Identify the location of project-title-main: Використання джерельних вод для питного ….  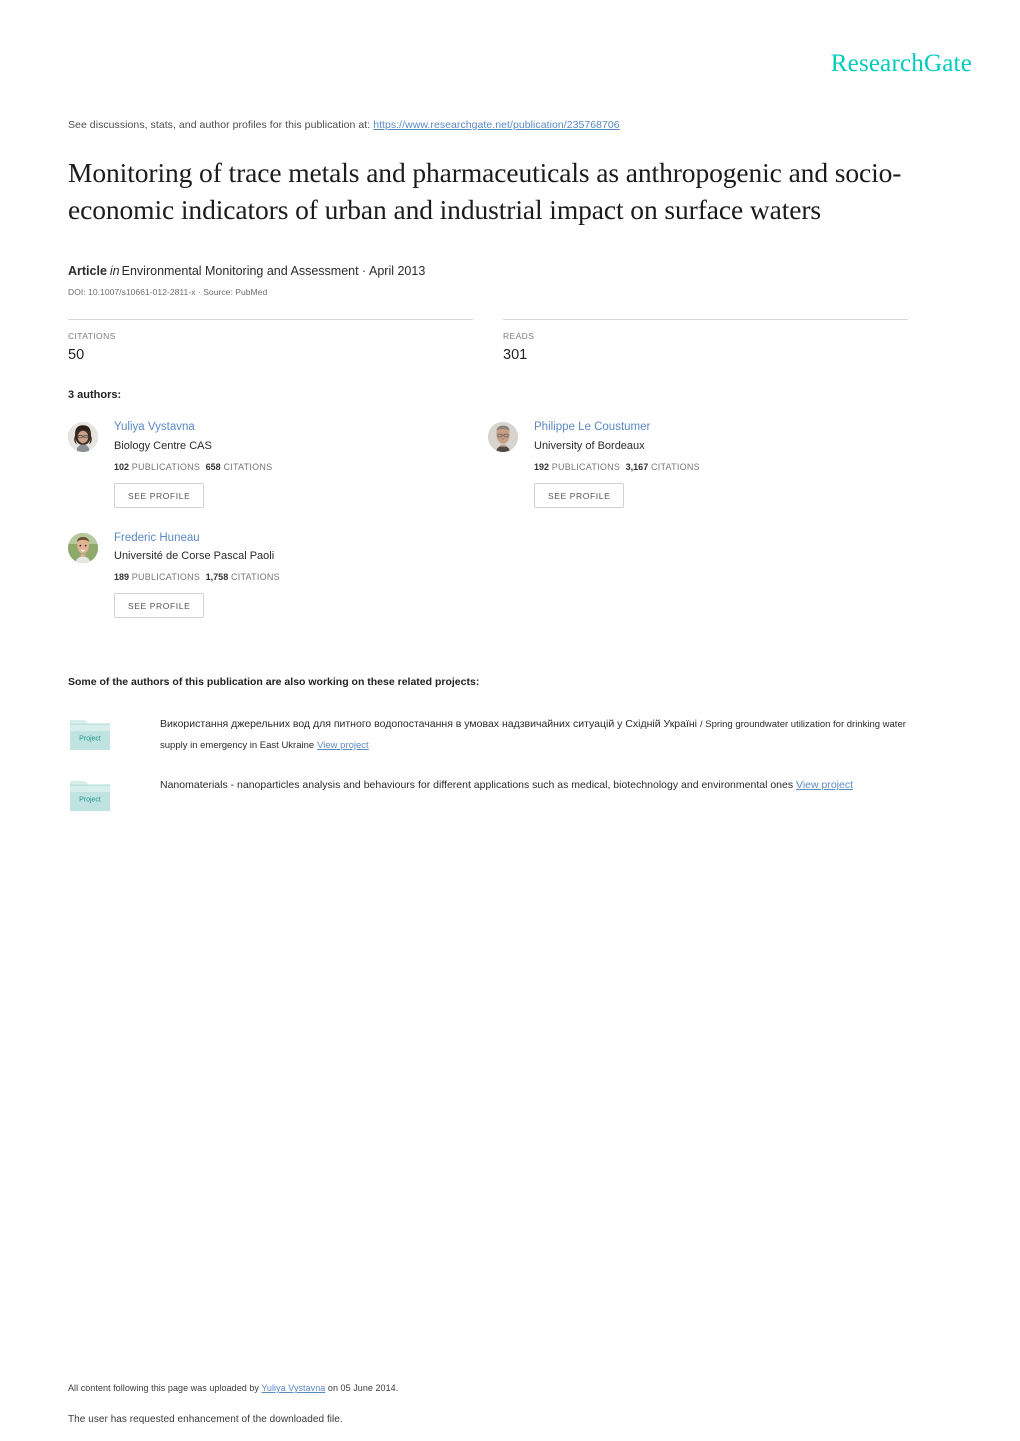
(429, 724).